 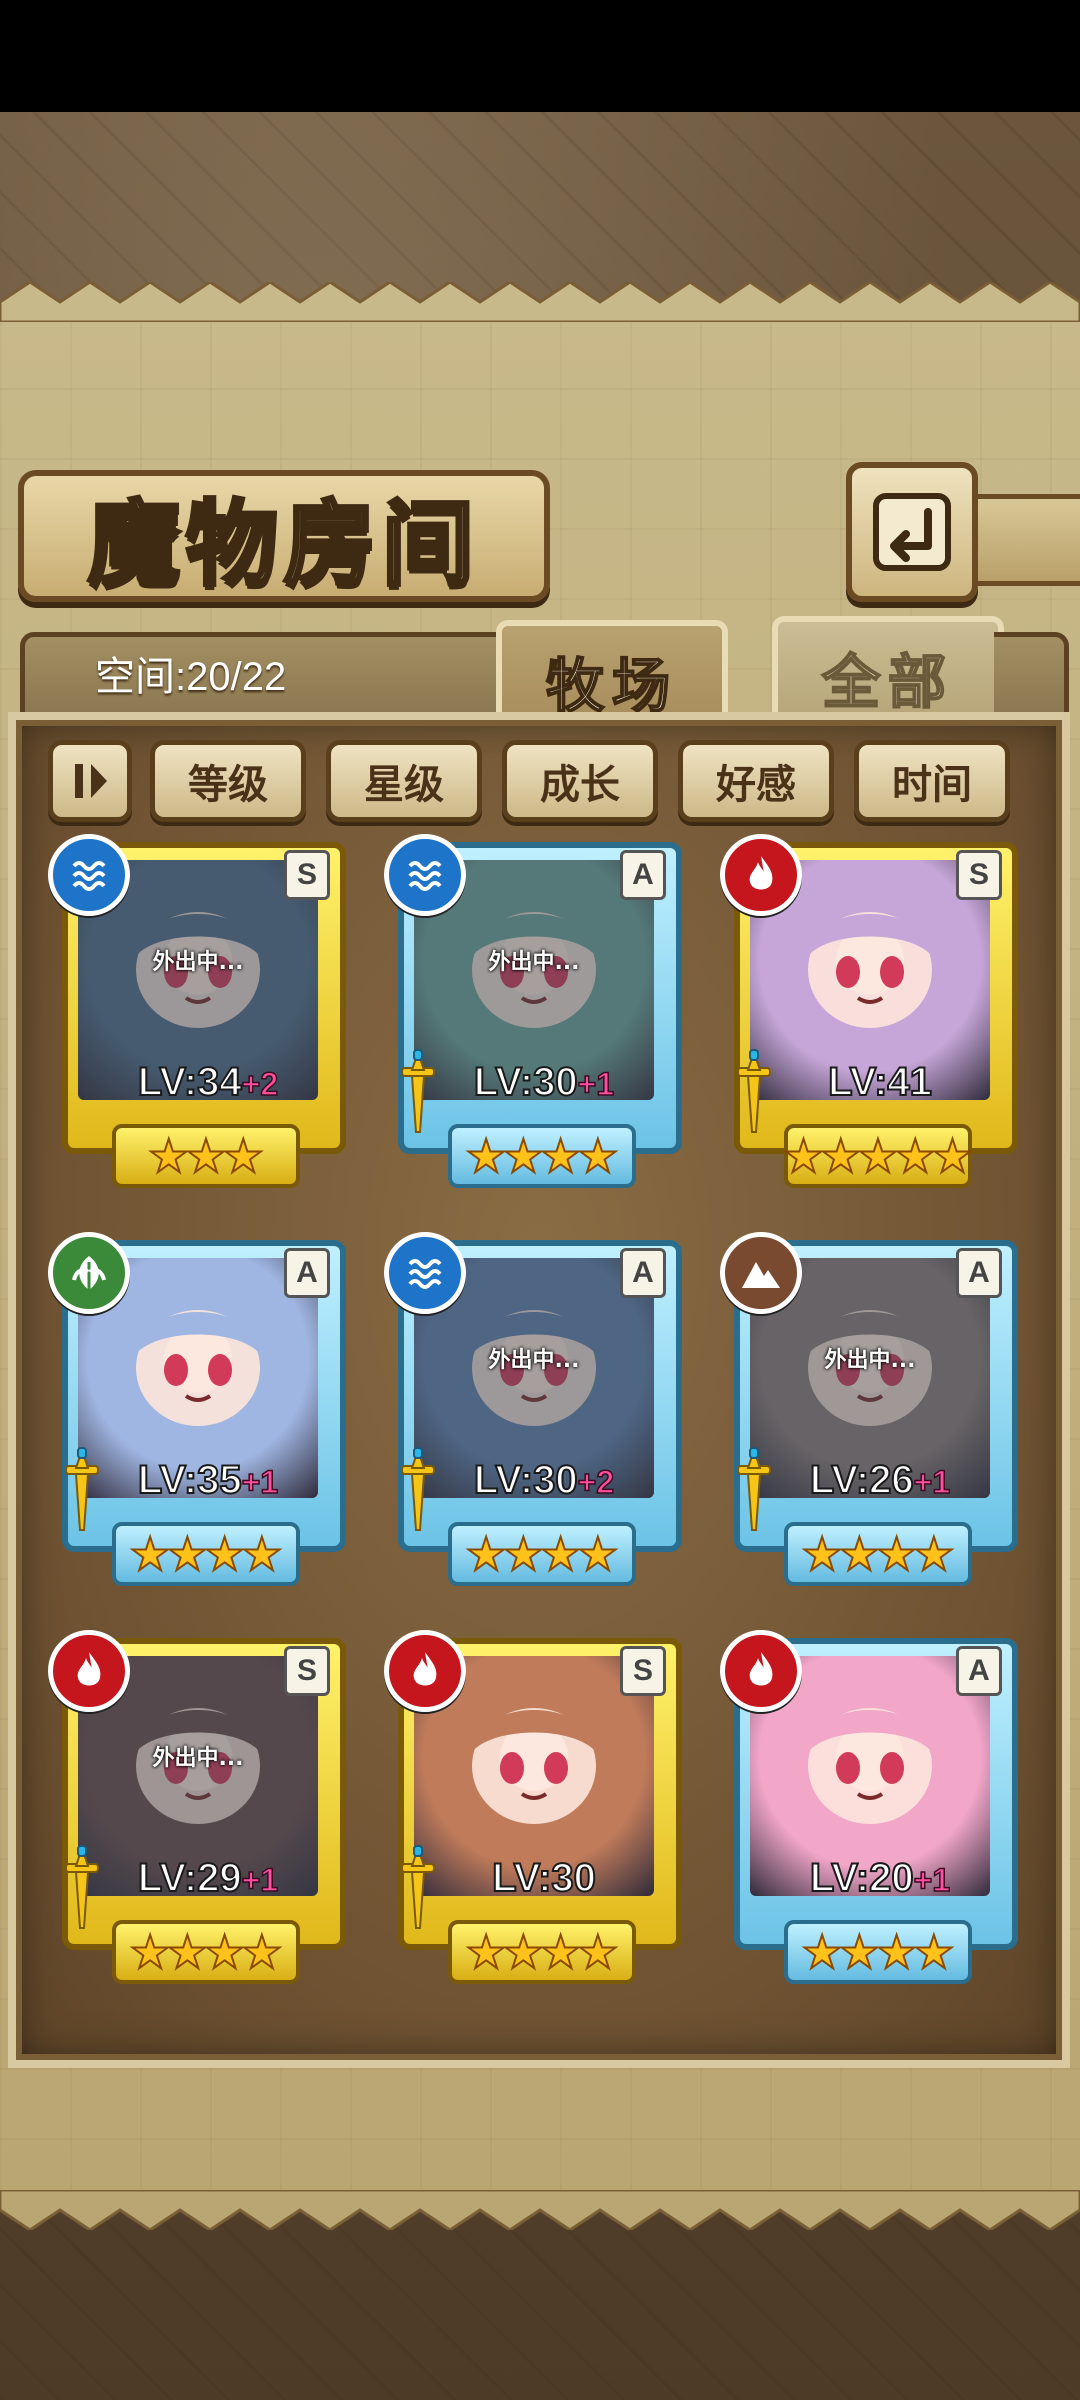 I want to click on level-label: LV:20+1, so click(x=880, y=1878).